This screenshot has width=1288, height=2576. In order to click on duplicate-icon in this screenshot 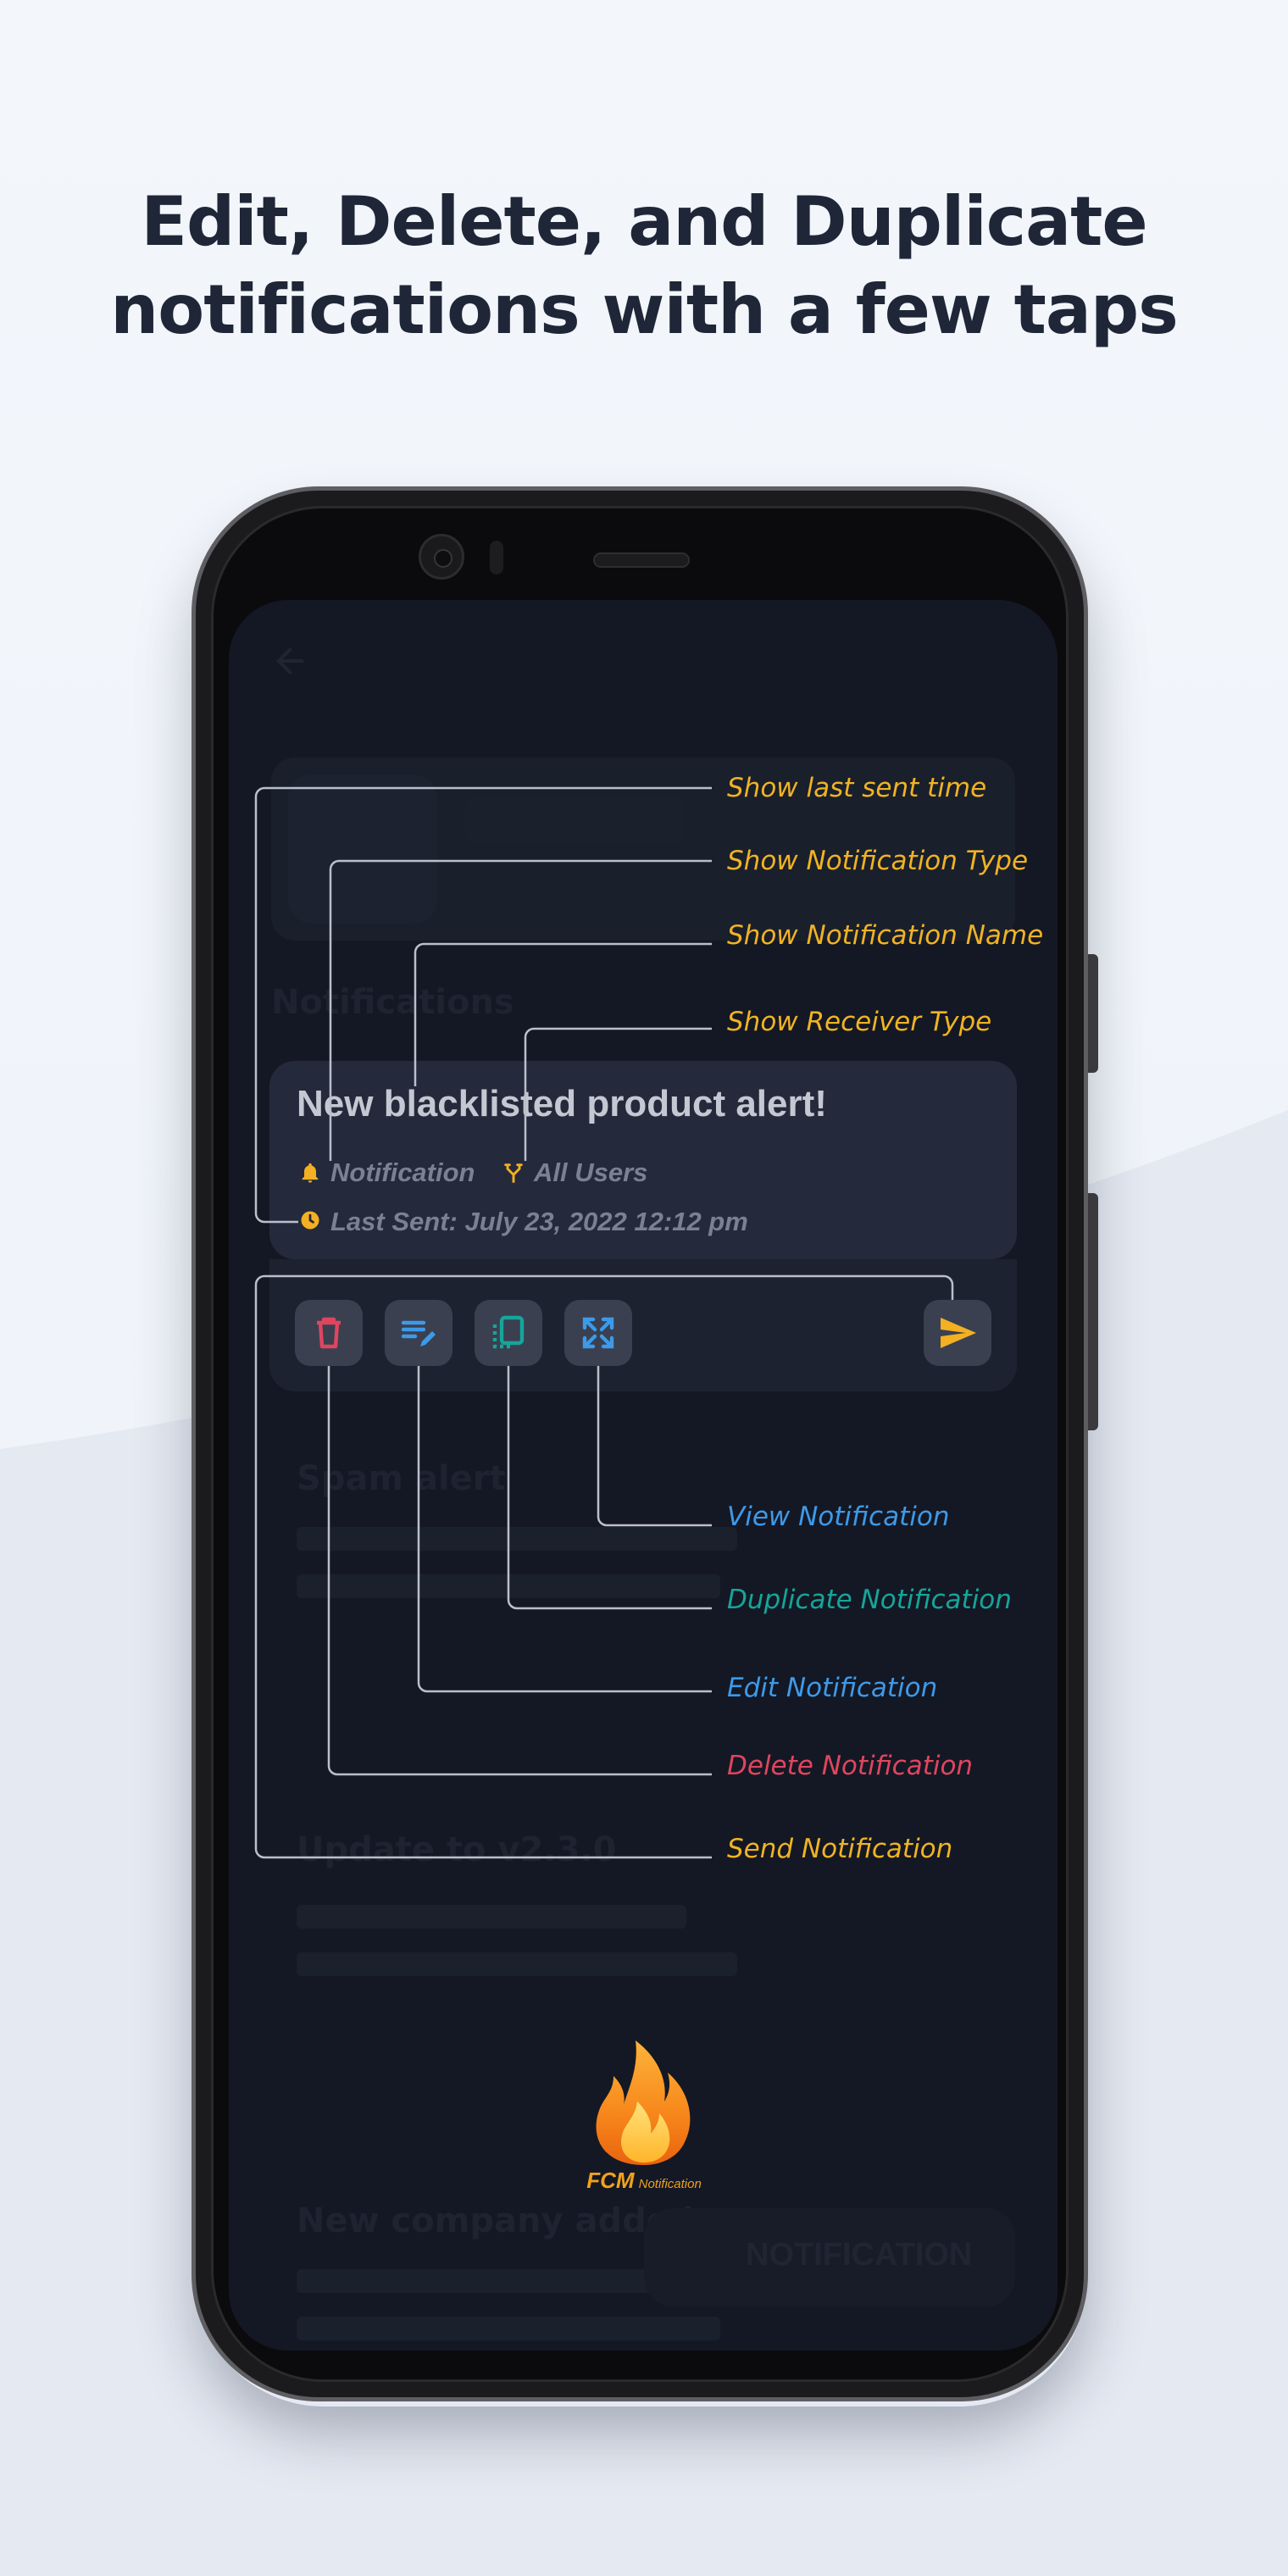, I will do `click(508, 1332)`.